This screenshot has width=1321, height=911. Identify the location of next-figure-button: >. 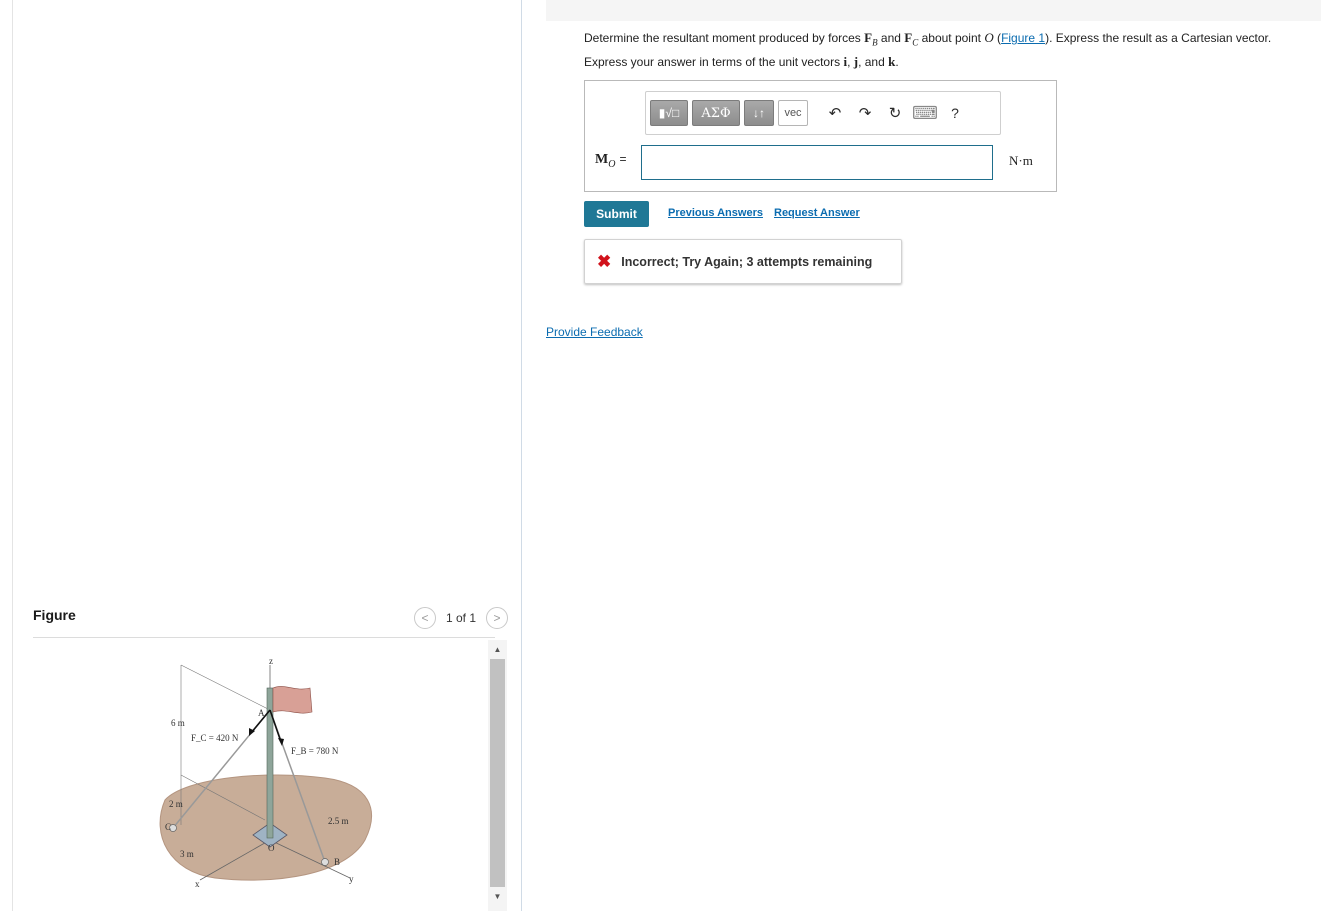
(497, 618).